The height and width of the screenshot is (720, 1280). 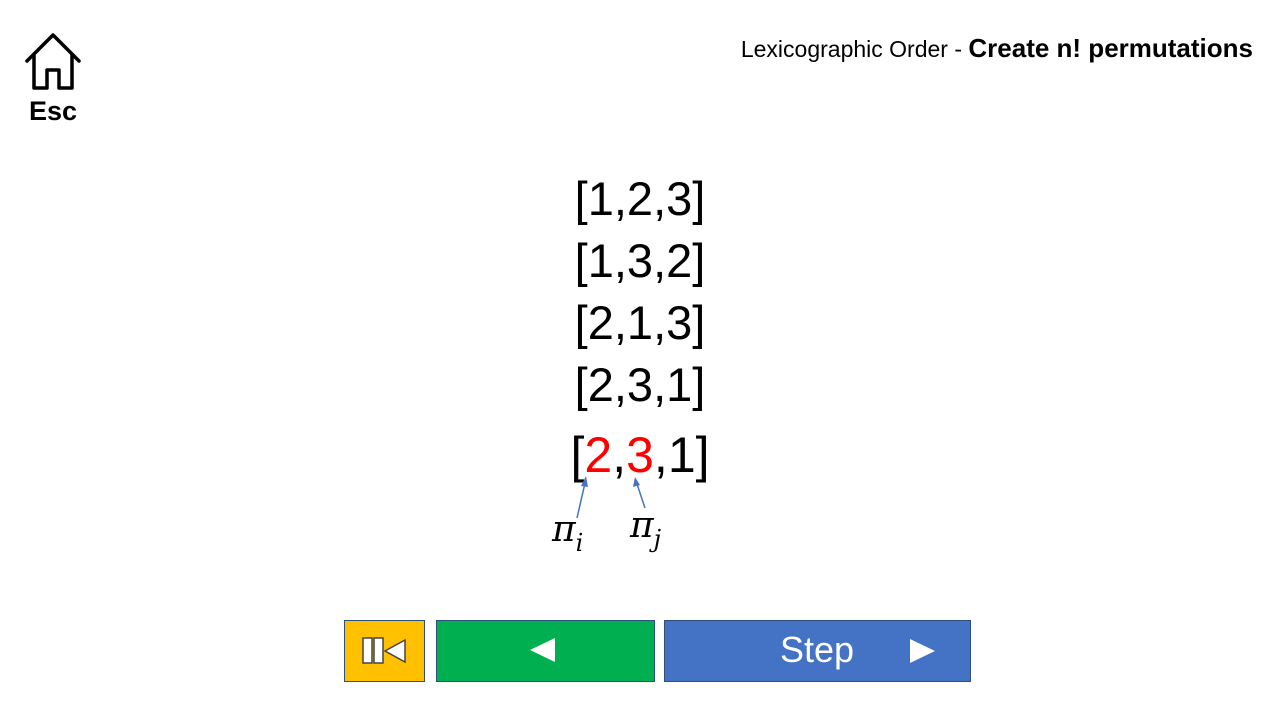 I want to click on title-bold: Create n! permutations, so click(x=1110, y=48).